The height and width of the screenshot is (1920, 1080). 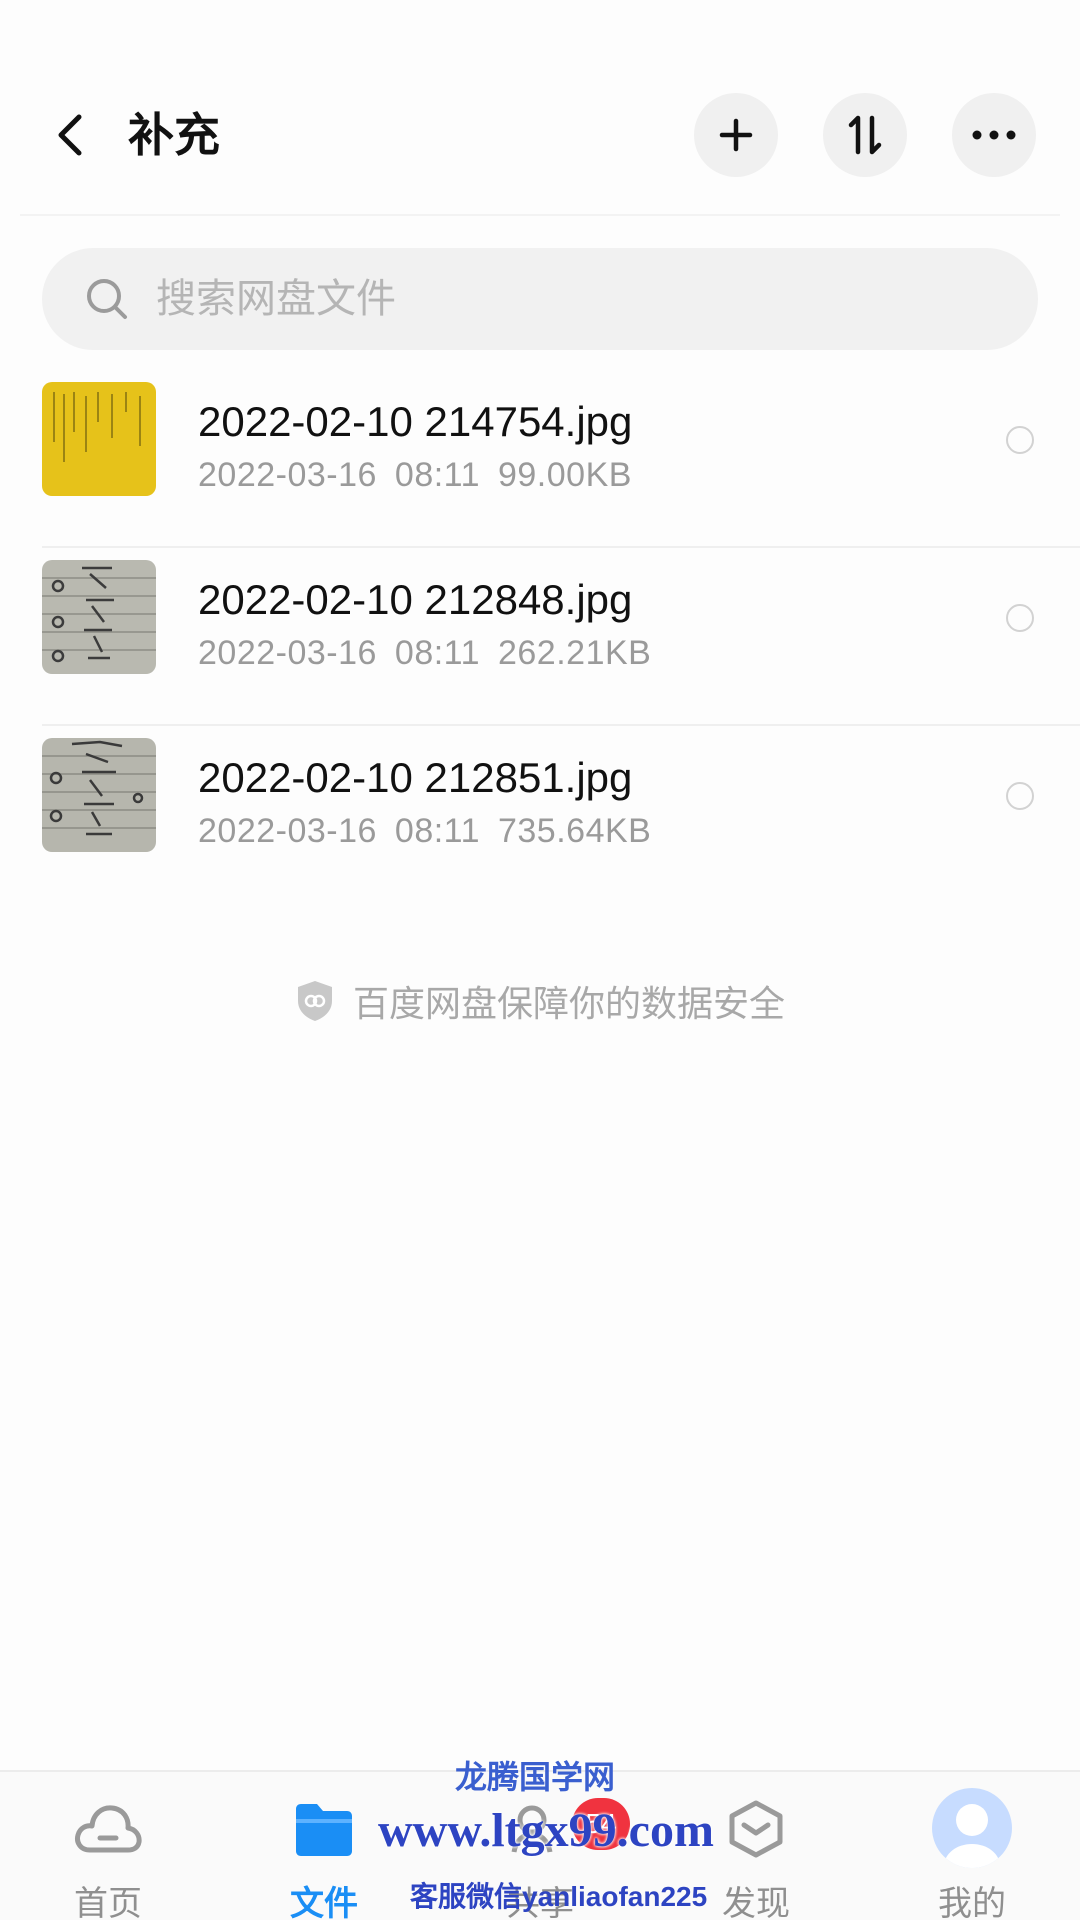 I want to click on back-button, so click(x=70, y=135).